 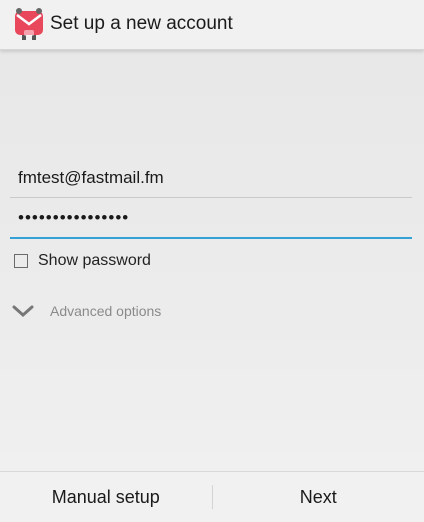 What do you see at coordinates (105, 311) in the screenshot?
I see `advanced-options-label: Advanced options` at bounding box center [105, 311].